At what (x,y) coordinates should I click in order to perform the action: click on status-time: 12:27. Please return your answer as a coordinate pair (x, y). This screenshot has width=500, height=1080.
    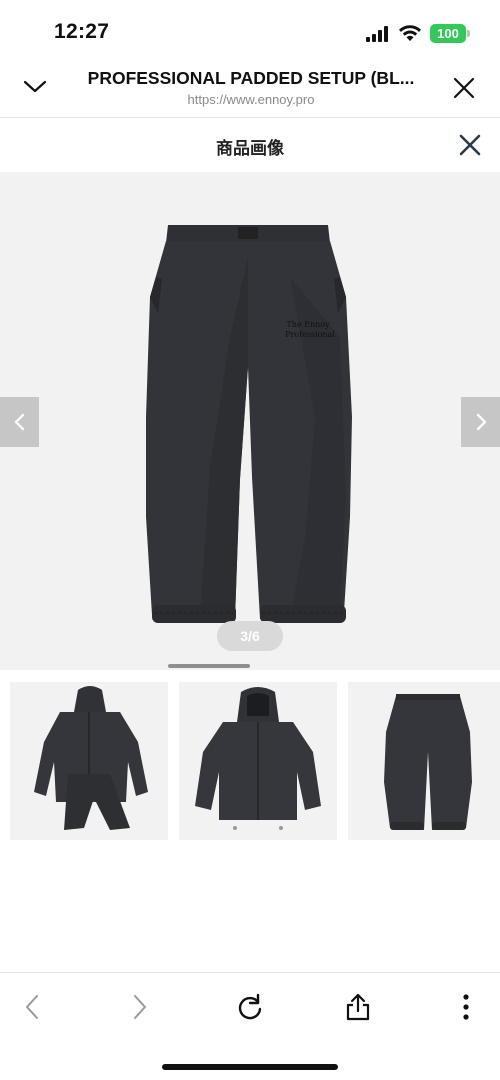
    Looking at the image, I should click on (82, 31).